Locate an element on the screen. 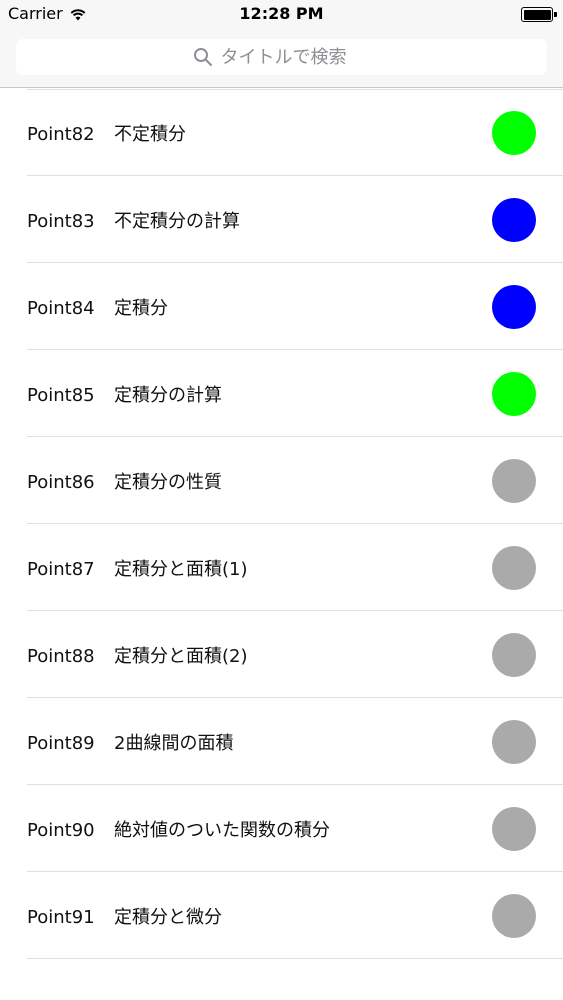 The image size is (563, 1000). list-item-label: Point91 定積分と微分 is located at coordinates (124, 916).